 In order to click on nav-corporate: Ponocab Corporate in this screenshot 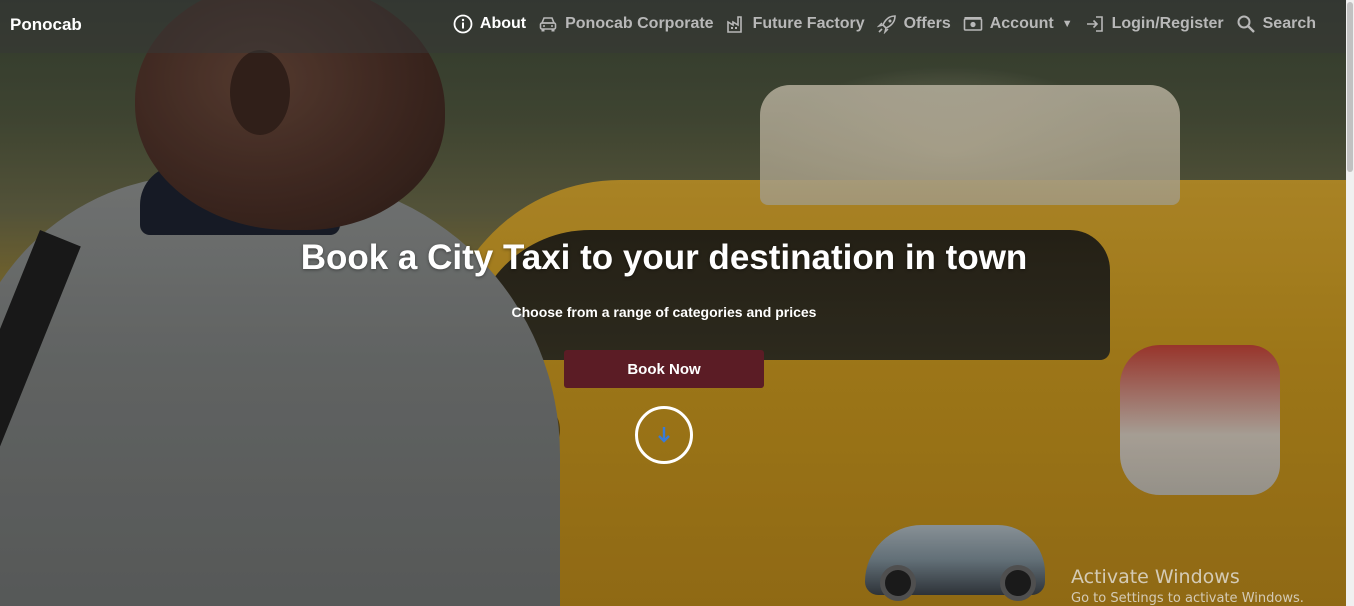, I will do `click(625, 24)`.